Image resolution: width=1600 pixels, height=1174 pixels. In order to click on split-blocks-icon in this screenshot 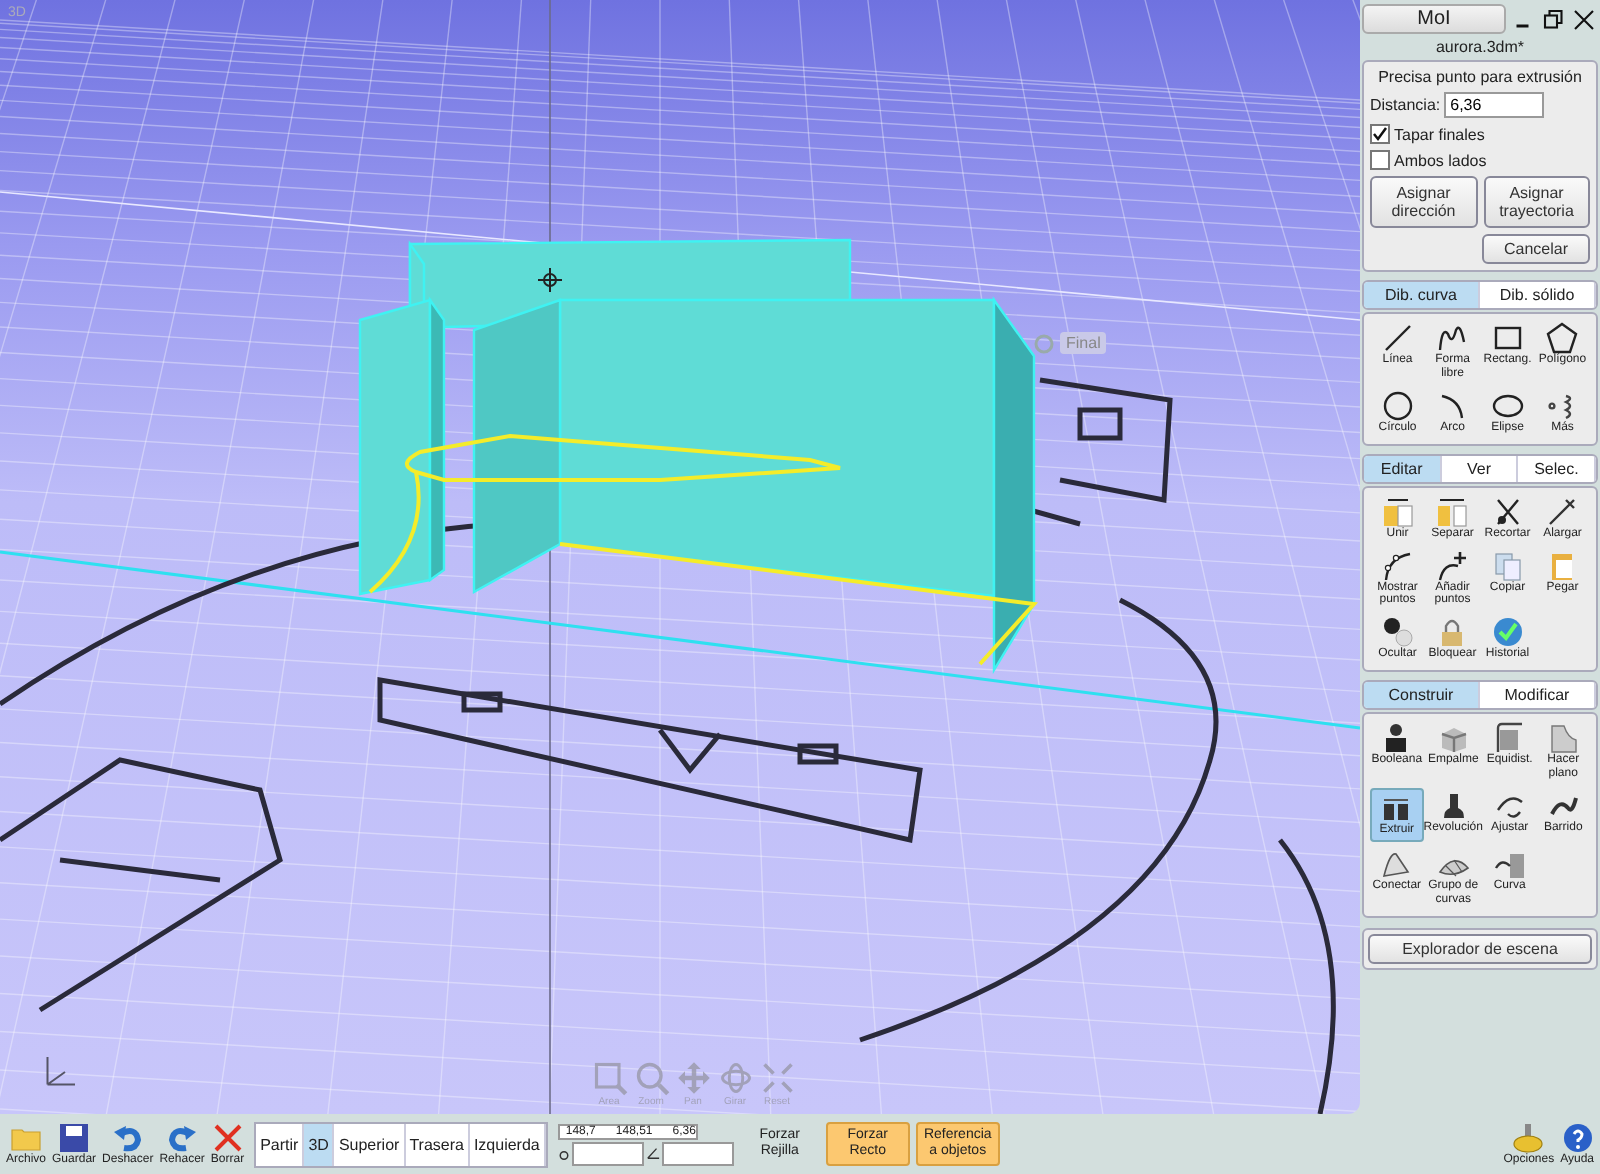, I will do `click(1452, 511)`.